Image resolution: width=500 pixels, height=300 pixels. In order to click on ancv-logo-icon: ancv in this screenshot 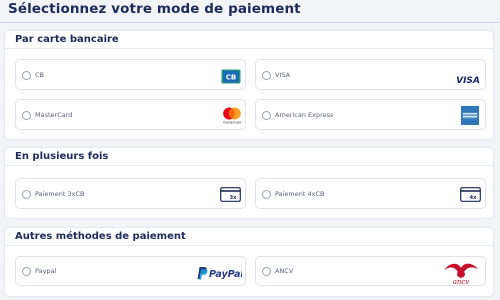, I will do `click(461, 274)`.